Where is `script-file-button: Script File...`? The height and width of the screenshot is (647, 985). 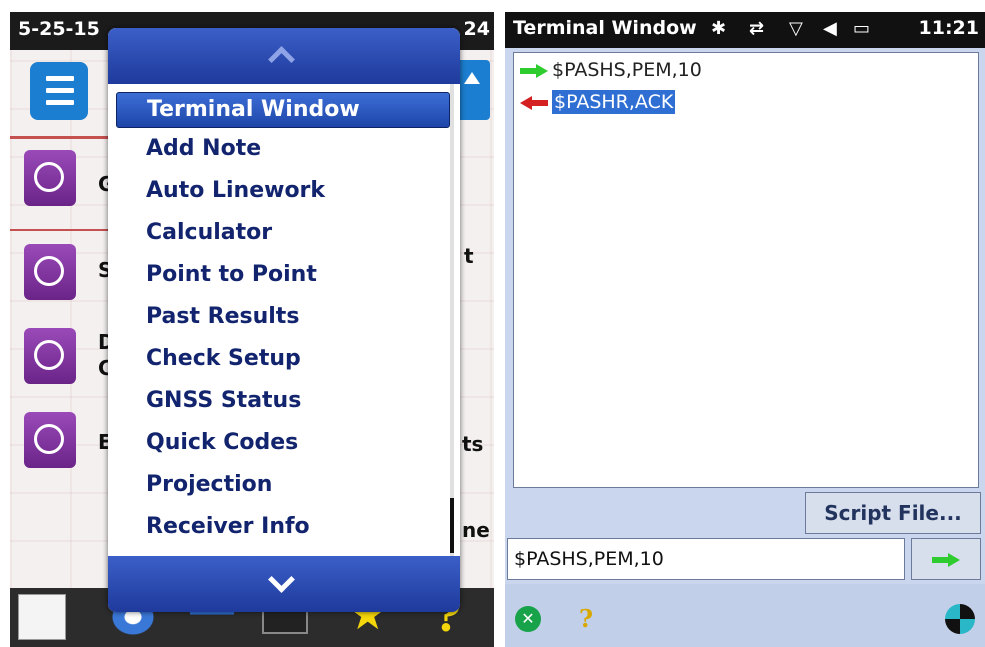 script-file-button: Script File... is located at coordinates (893, 513).